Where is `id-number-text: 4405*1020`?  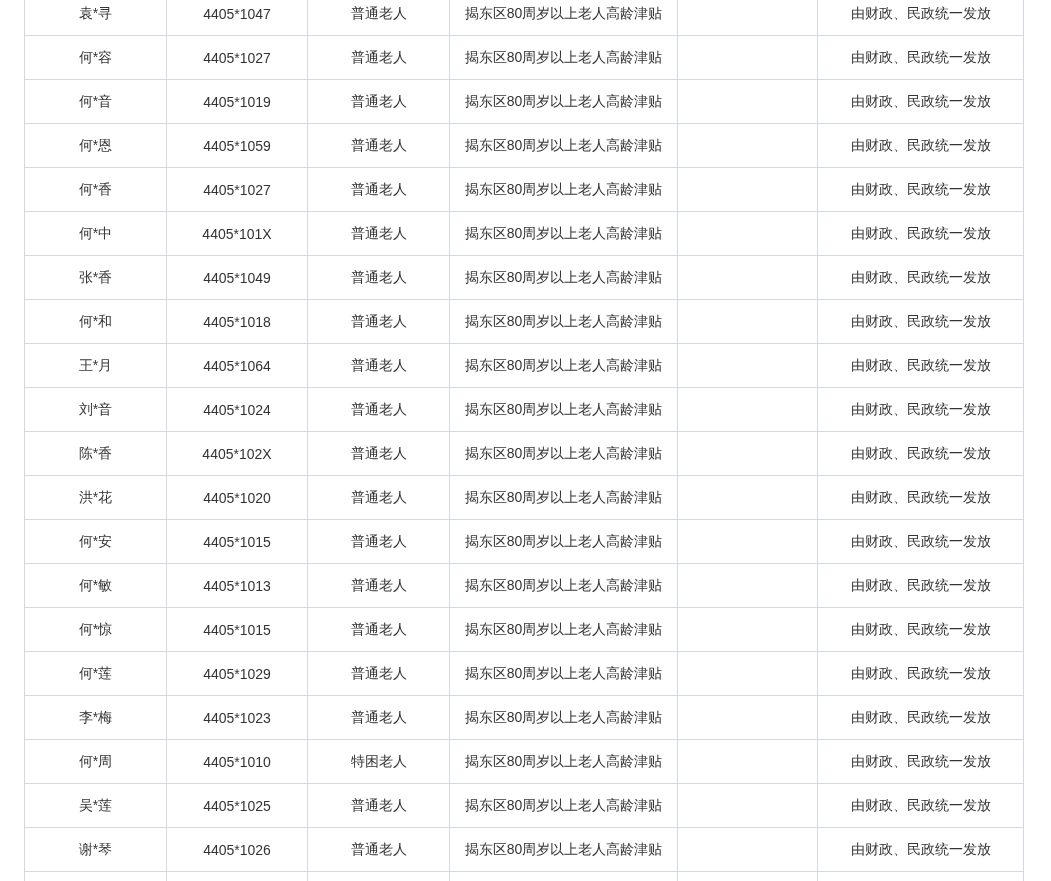
id-number-text: 4405*1020 is located at coordinates (237, 497).